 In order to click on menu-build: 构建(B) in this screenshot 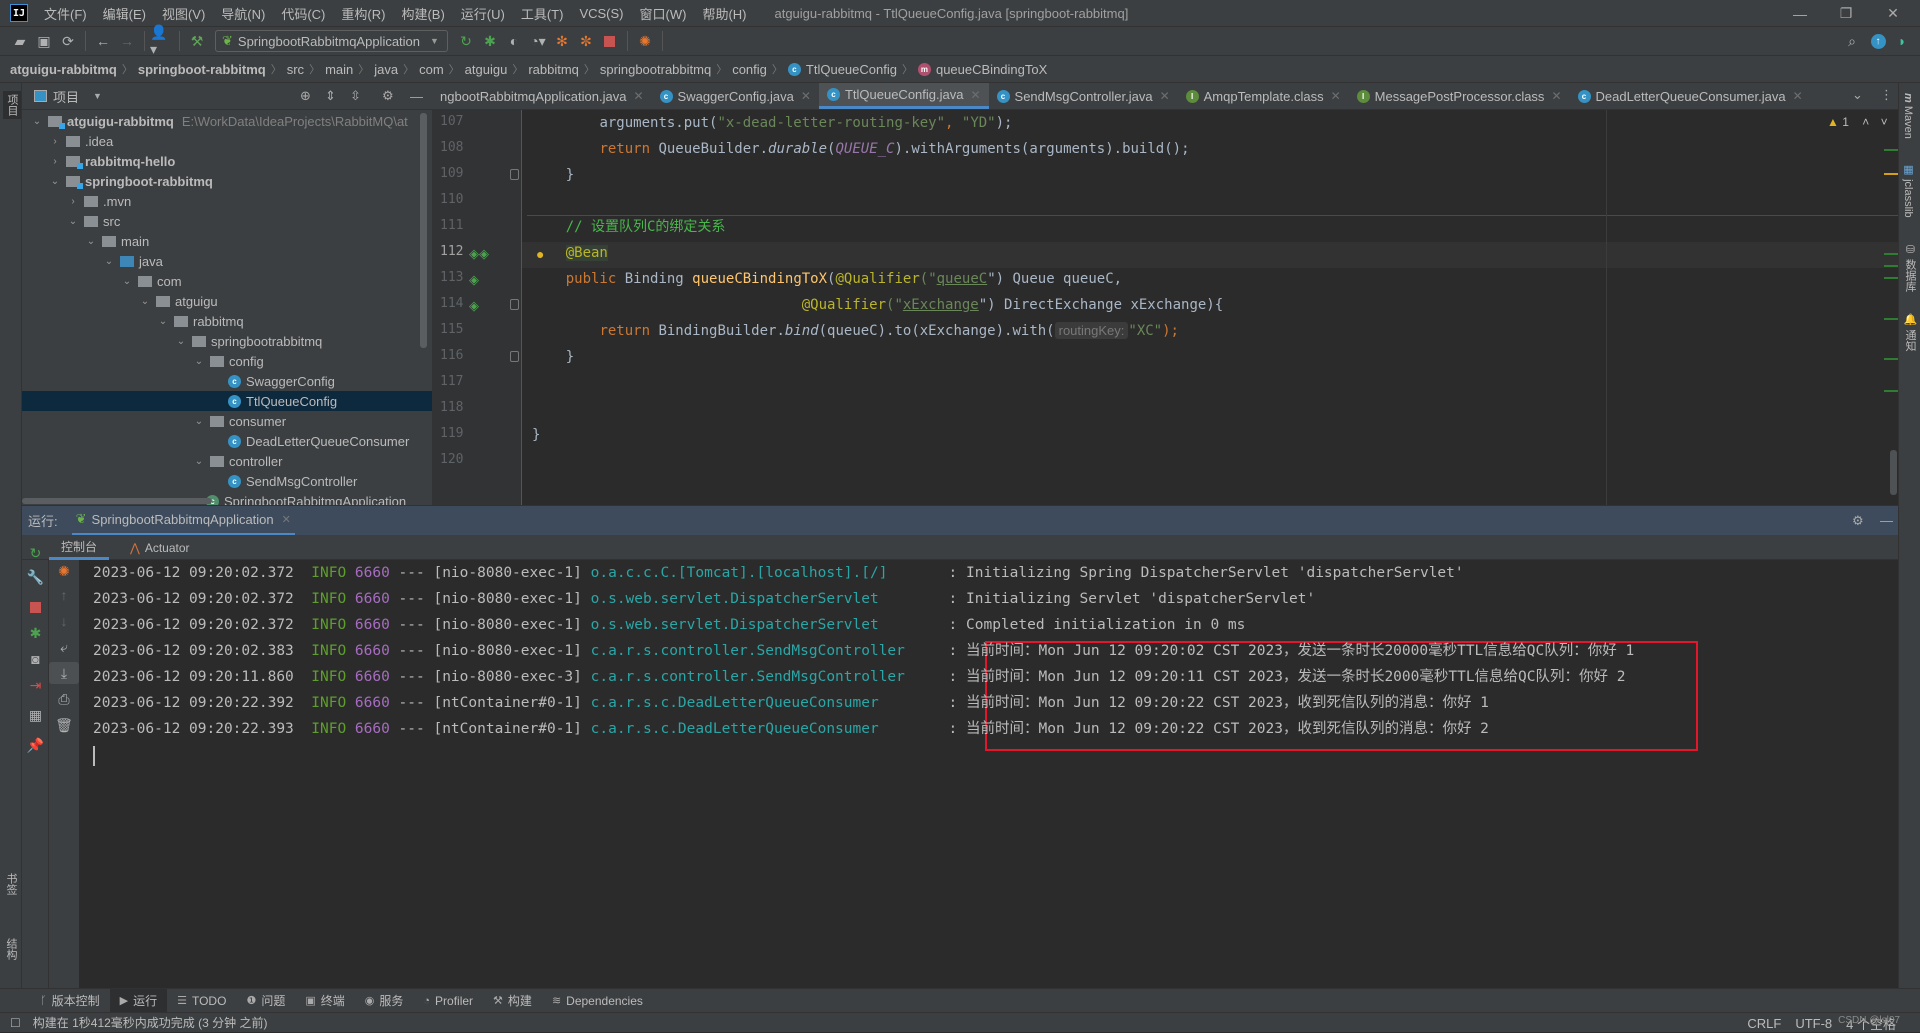, I will do `click(422, 13)`.